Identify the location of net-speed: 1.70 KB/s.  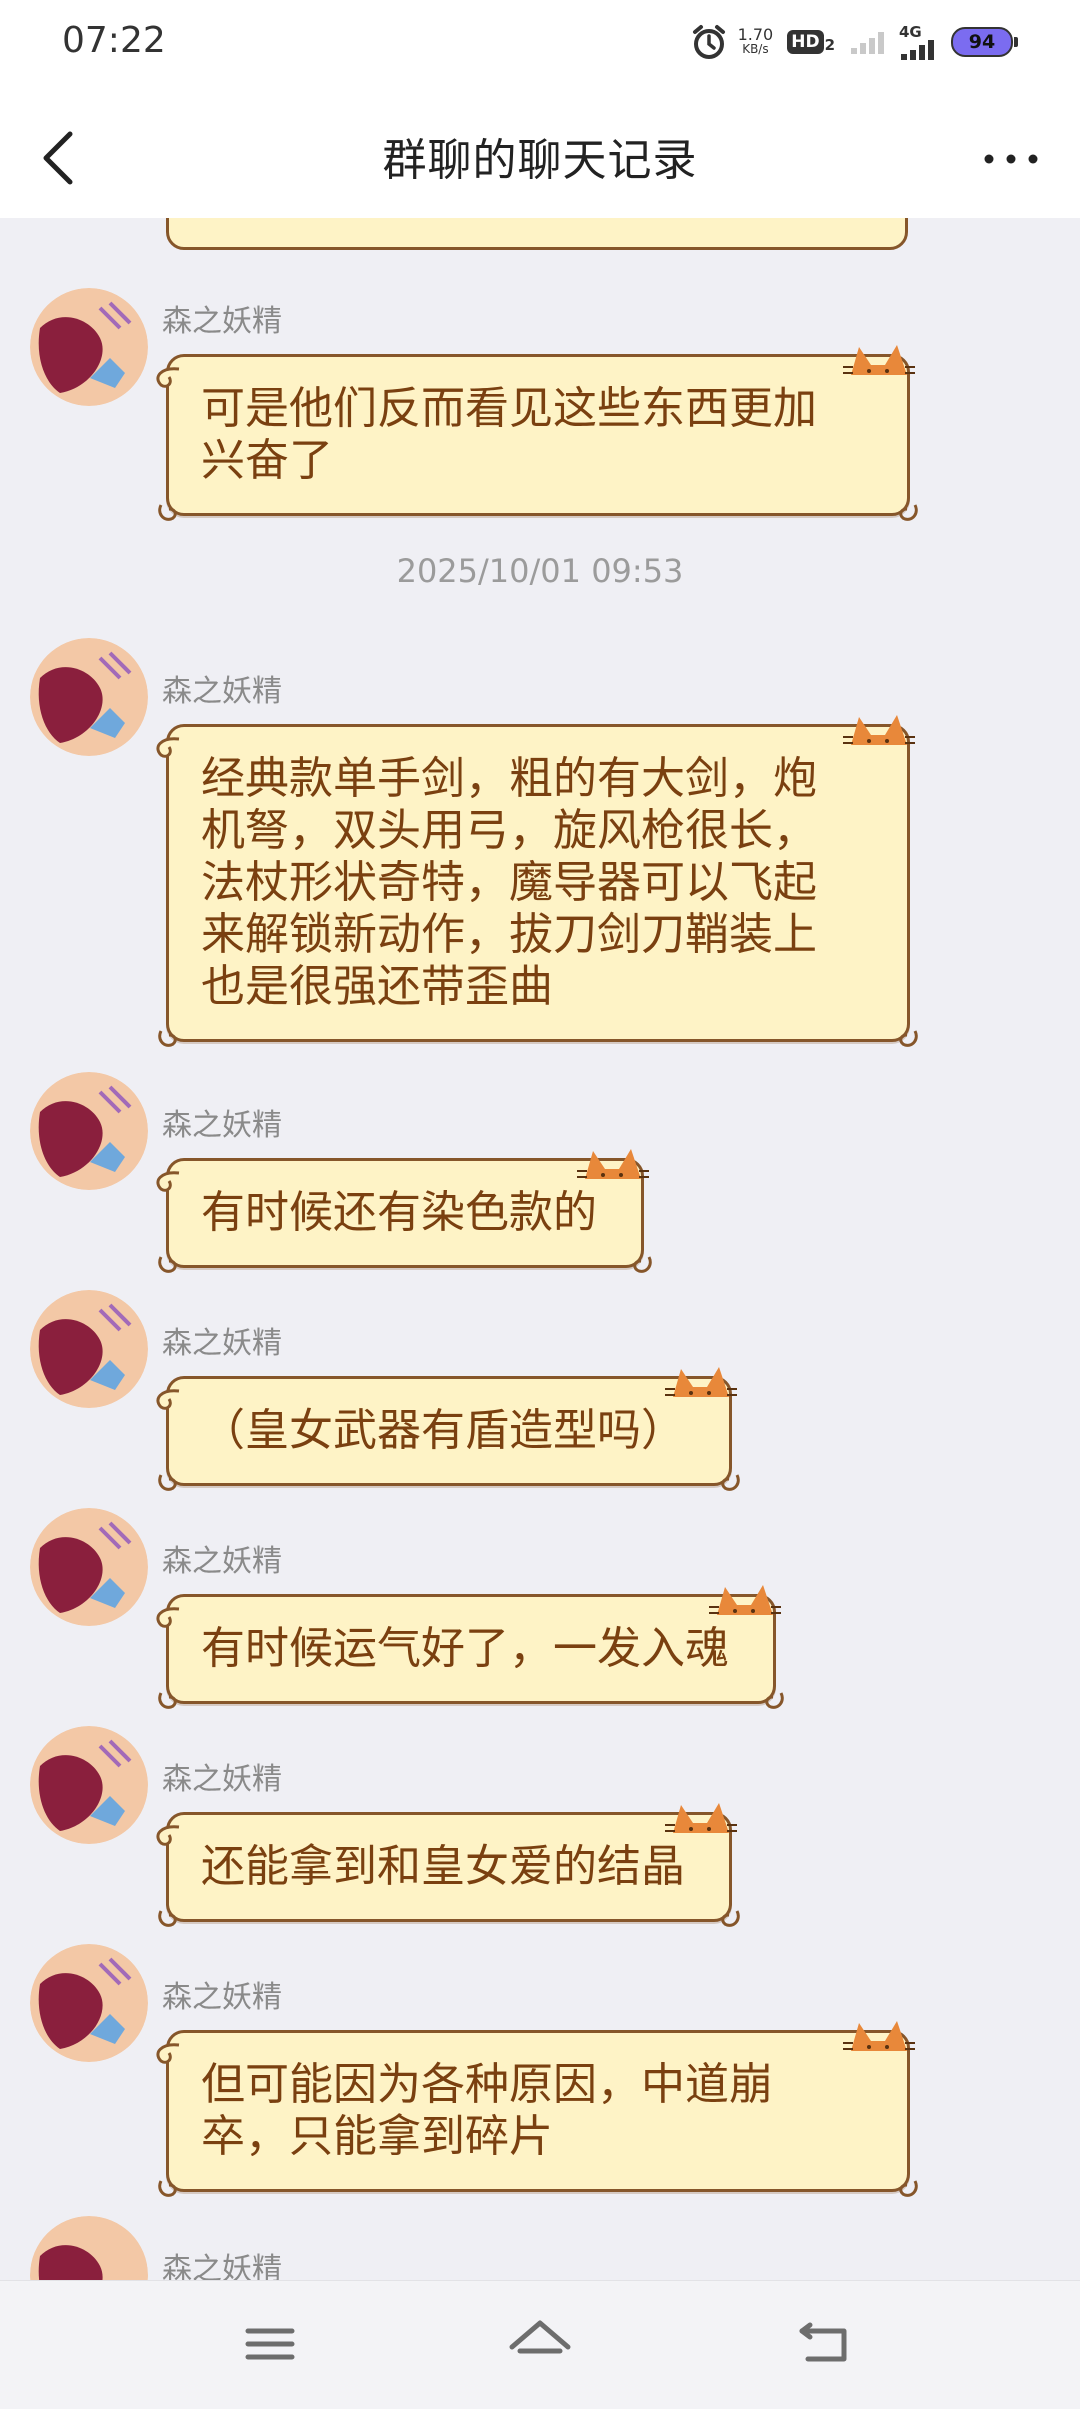
(756, 42).